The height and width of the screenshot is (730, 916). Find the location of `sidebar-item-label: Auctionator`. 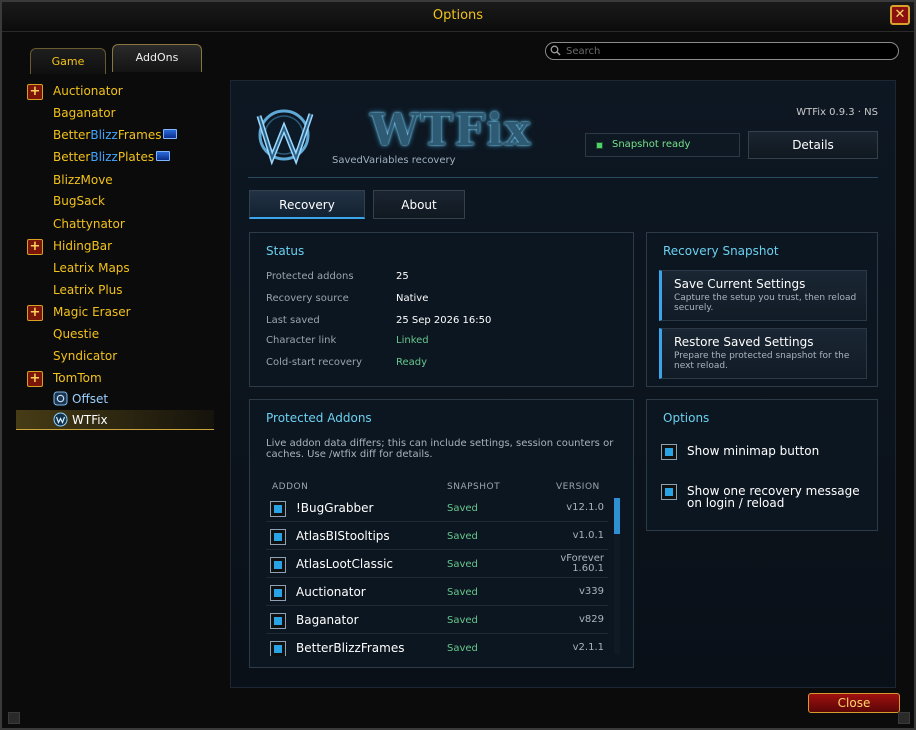

sidebar-item-label: Auctionator is located at coordinates (88, 91).